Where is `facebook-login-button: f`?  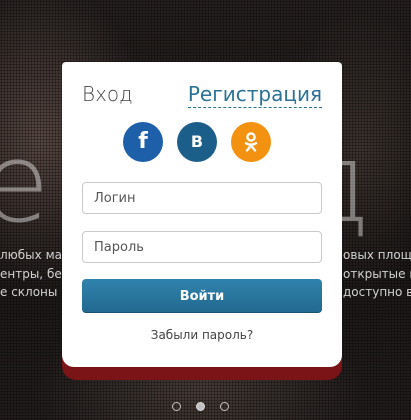 facebook-login-button: f is located at coordinates (143, 142).